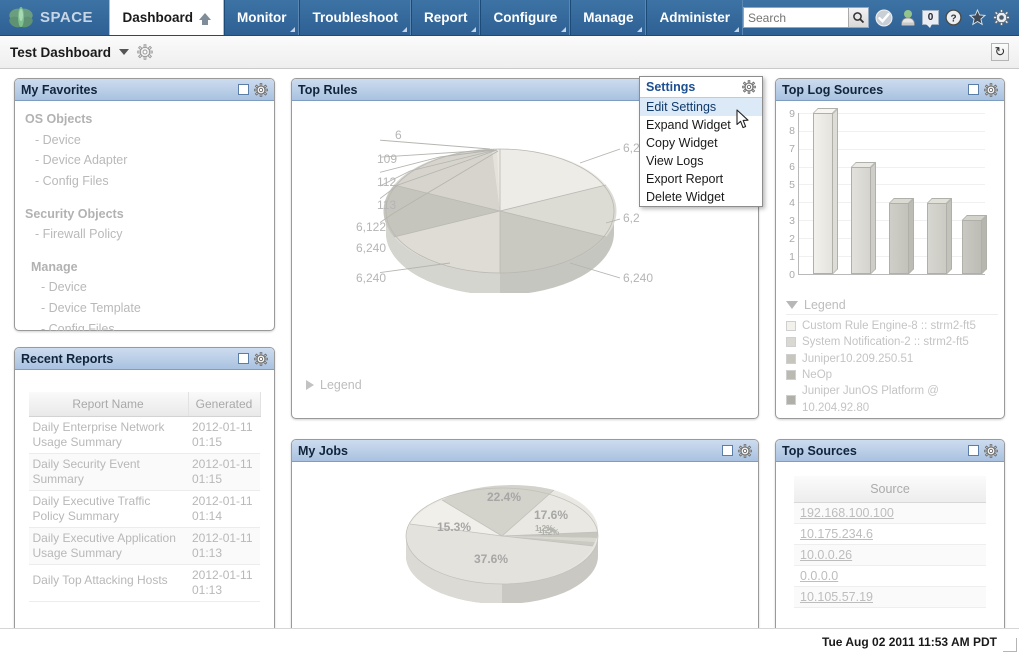 The height and width of the screenshot is (654, 1019). What do you see at coordinates (398, 135) in the screenshot?
I see `pie-label: 6` at bounding box center [398, 135].